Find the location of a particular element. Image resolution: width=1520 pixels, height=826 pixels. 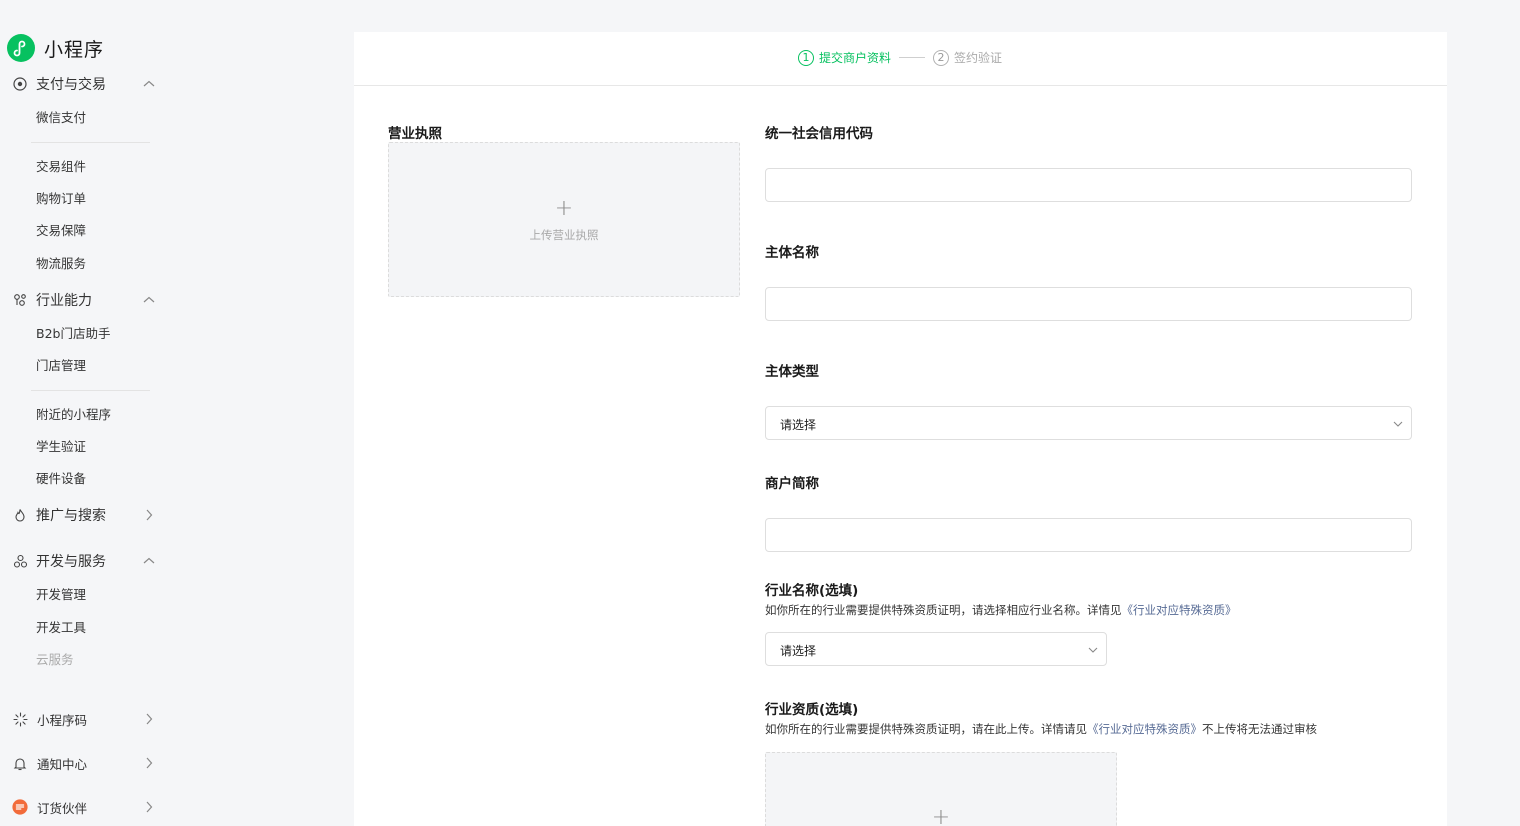

nodes-icon is located at coordinates (20, 300).